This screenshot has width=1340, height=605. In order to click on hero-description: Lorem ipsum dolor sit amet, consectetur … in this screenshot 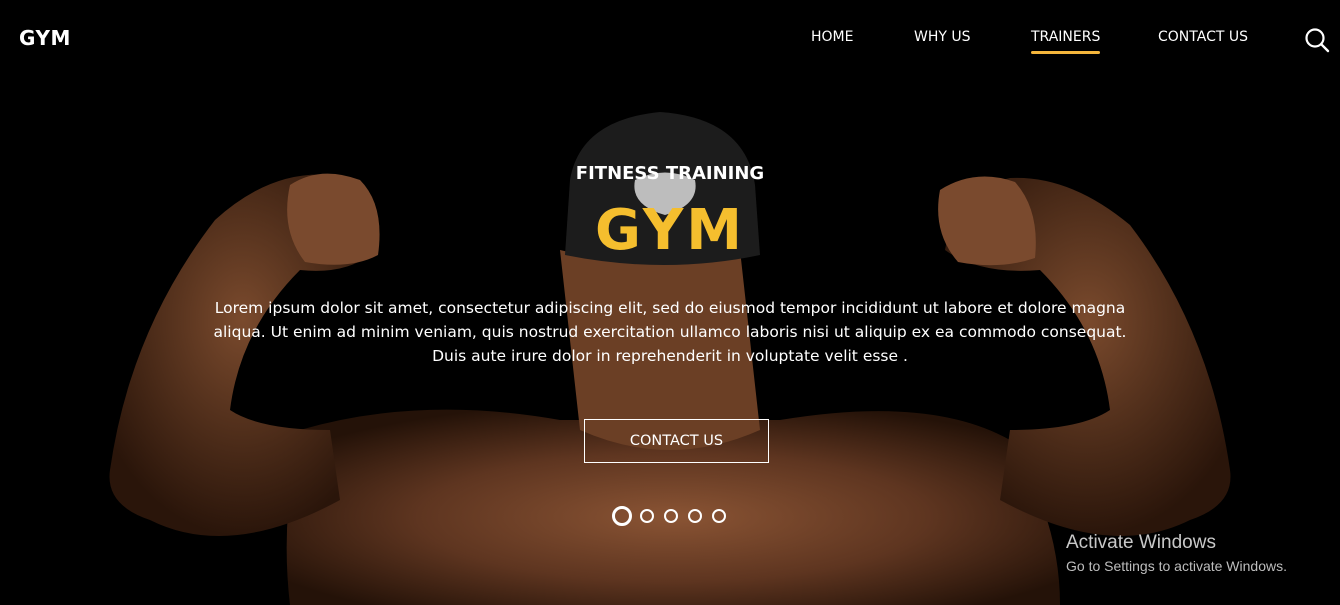, I will do `click(670, 332)`.